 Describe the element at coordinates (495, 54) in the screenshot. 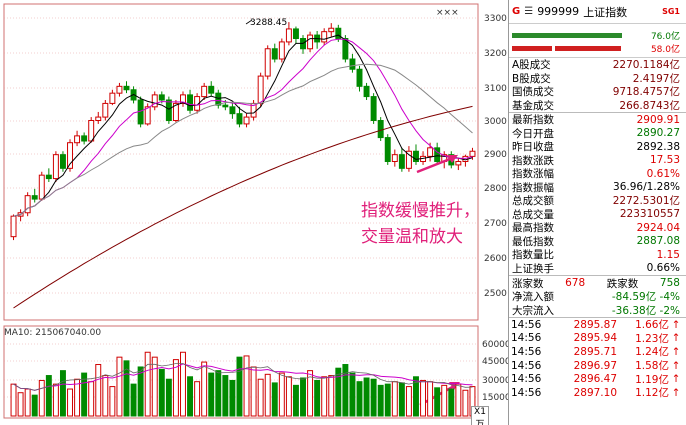

I see `price-tick-label: 3200` at that location.